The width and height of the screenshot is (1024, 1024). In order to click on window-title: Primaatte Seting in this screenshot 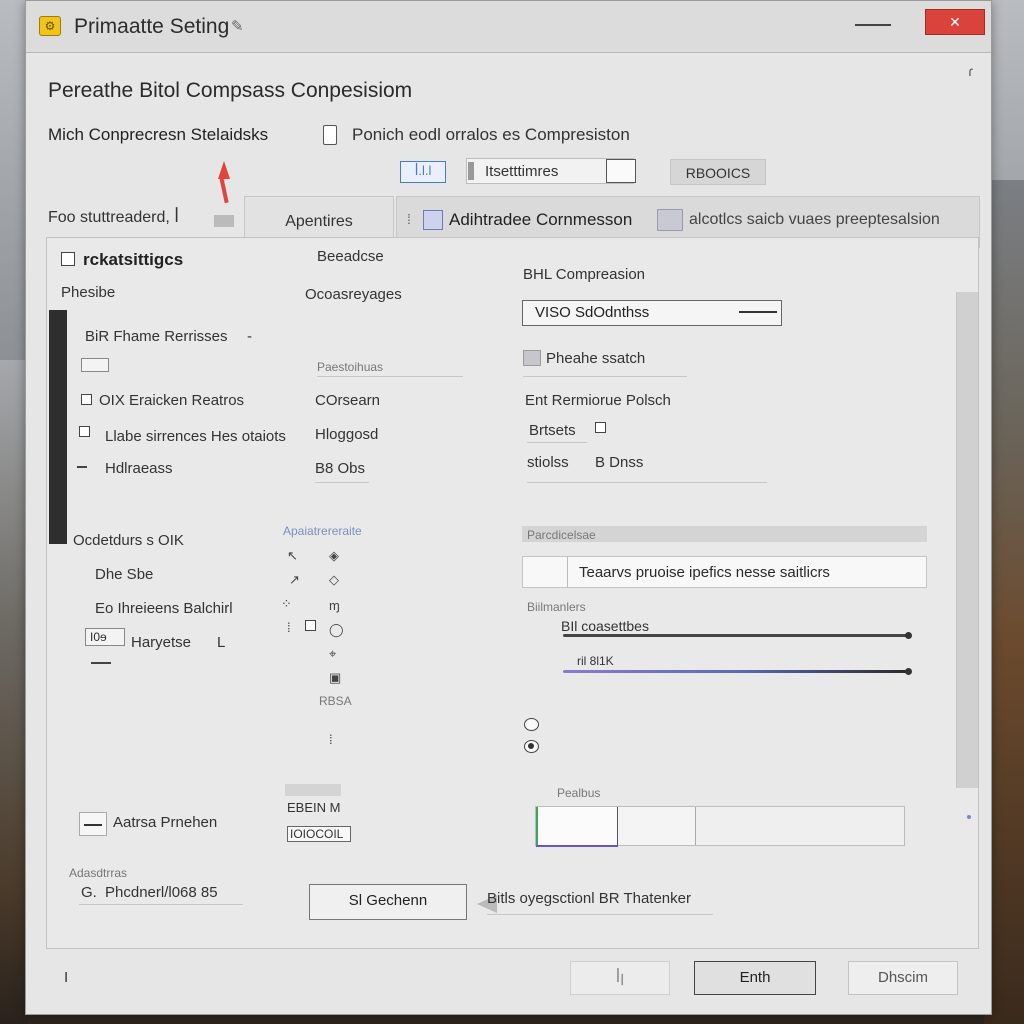, I will do `click(152, 26)`.